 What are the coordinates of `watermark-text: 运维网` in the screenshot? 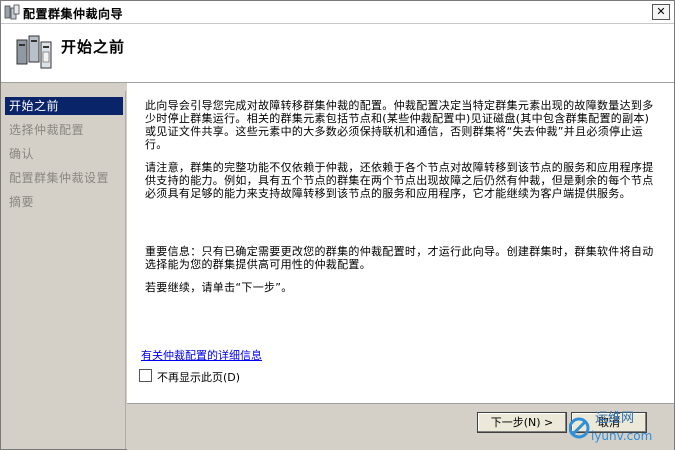 It's located at (614, 418).